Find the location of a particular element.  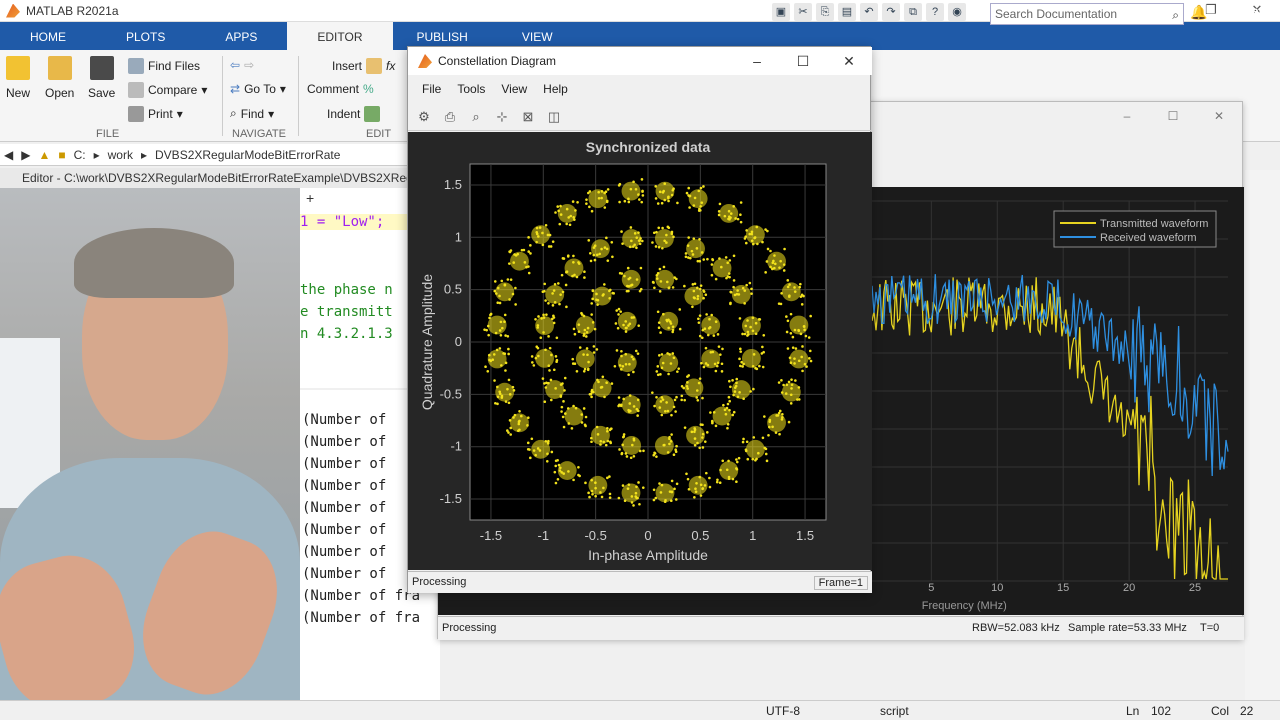

workspace-panel is located at coordinates (1262, 435).